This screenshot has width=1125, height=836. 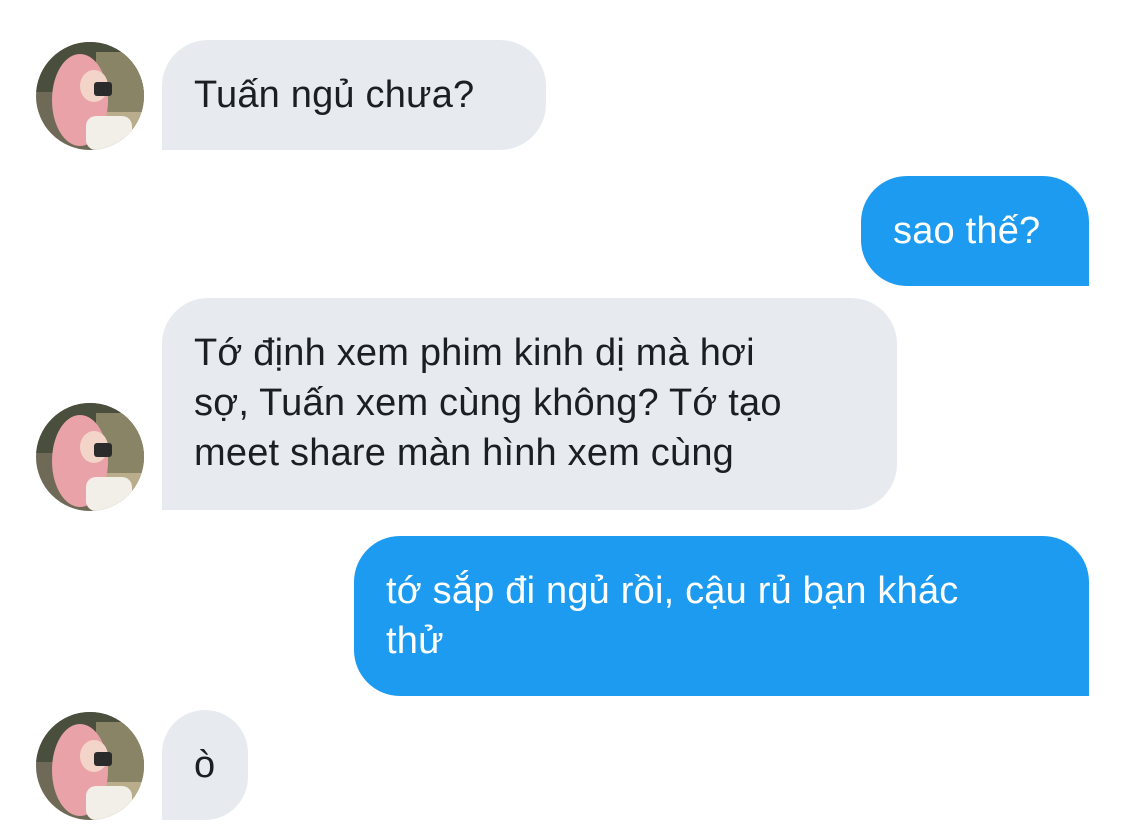 I want to click on message-text-line: thử, so click(x=415, y=641).